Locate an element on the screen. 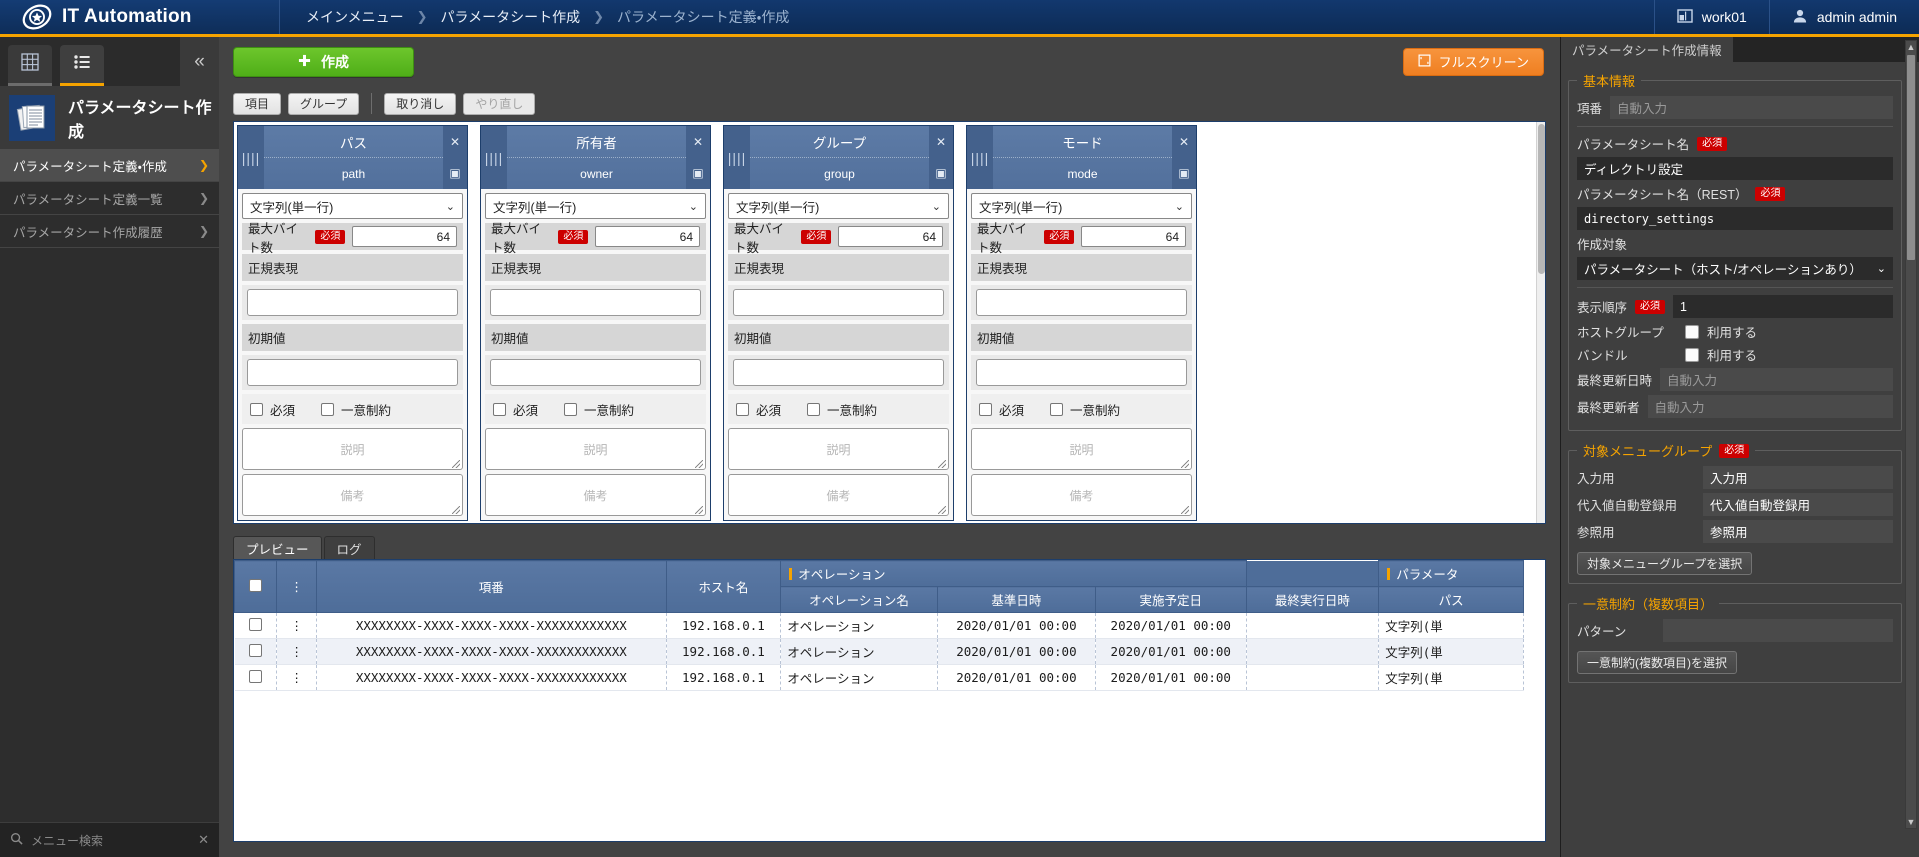 This screenshot has height=857, width=1919. canvas-vertical-scrollbar is located at coordinates (1540, 322).